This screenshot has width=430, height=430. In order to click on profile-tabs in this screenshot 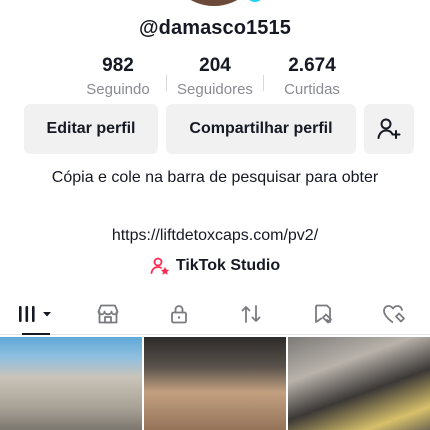, I will do `click(215, 314)`.